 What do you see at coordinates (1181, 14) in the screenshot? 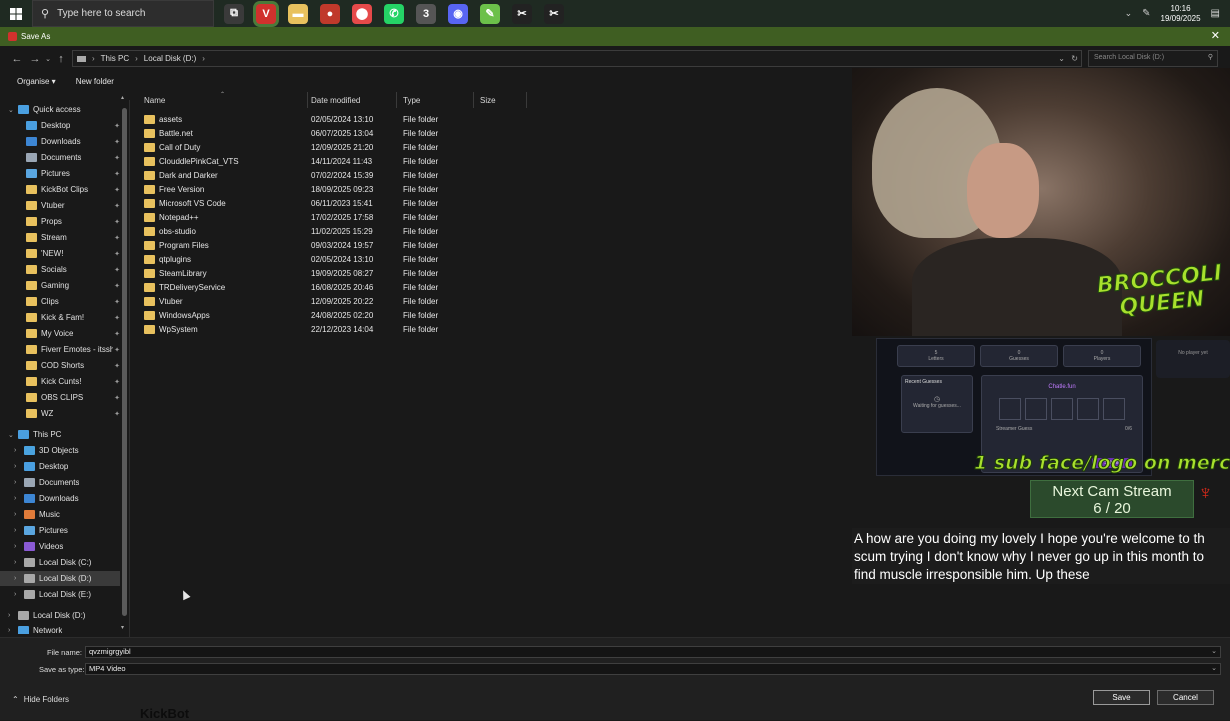
I see `clock: 10:16 19/09/2025` at bounding box center [1181, 14].